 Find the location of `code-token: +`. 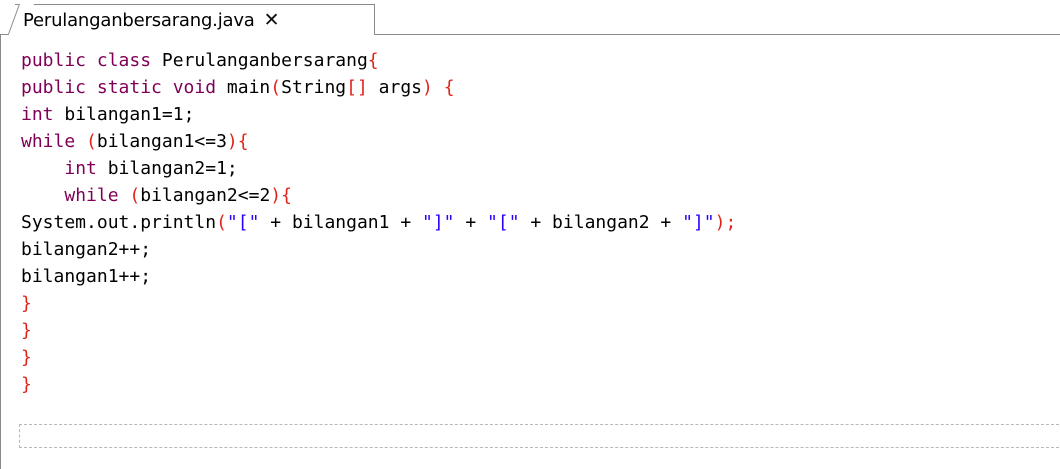

code-token: + is located at coordinates (471, 222).